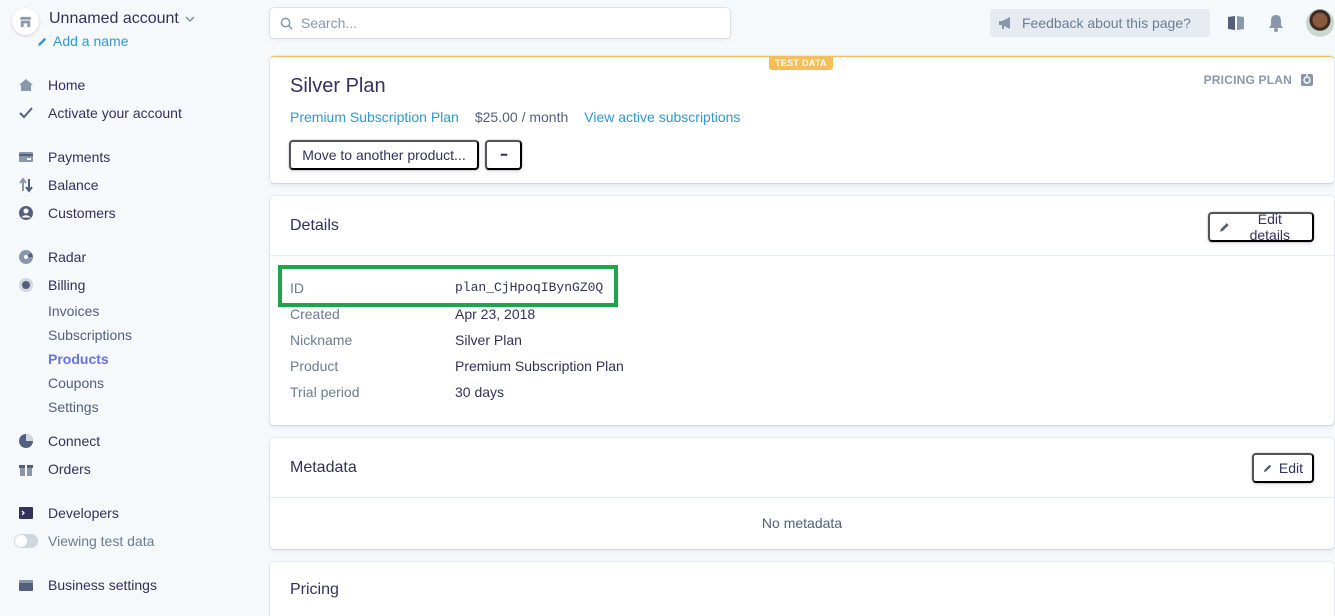  What do you see at coordinates (67, 257) in the screenshot?
I see `sidebar-item-label: Radar` at bounding box center [67, 257].